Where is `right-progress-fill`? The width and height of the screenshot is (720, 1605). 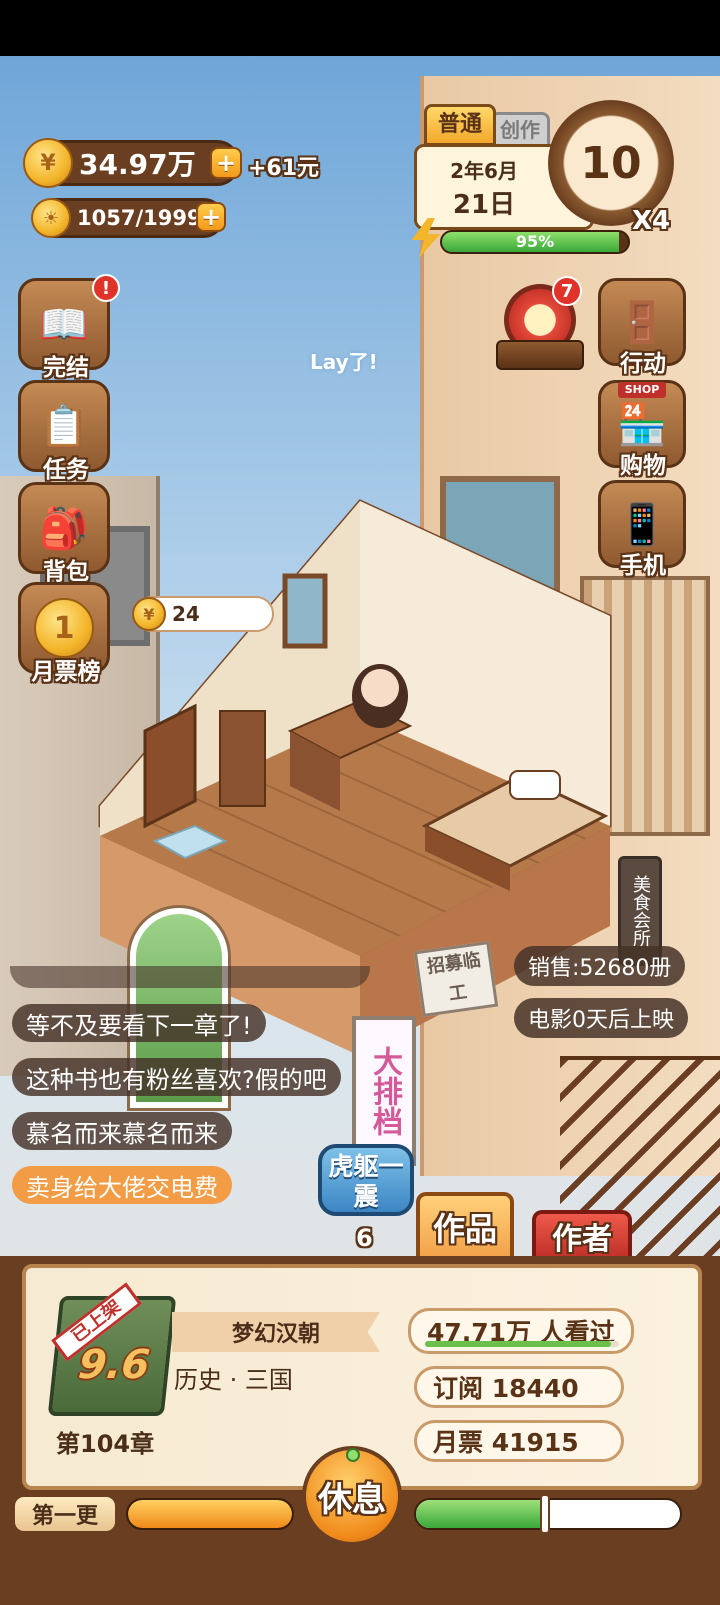
right-progress-fill is located at coordinates (482, 1514).